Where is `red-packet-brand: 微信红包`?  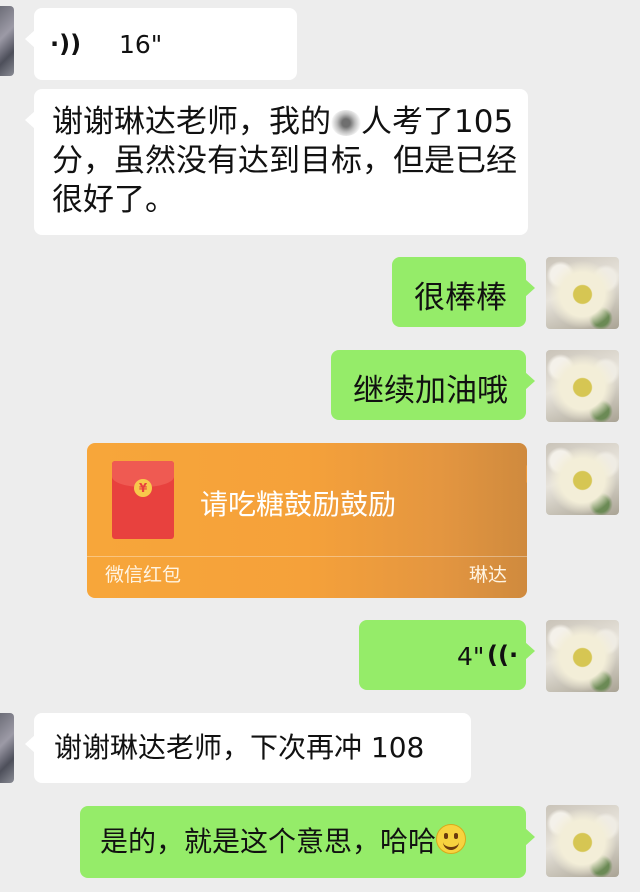 red-packet-brand: 微信红包 is located at coordinates (143, 575).